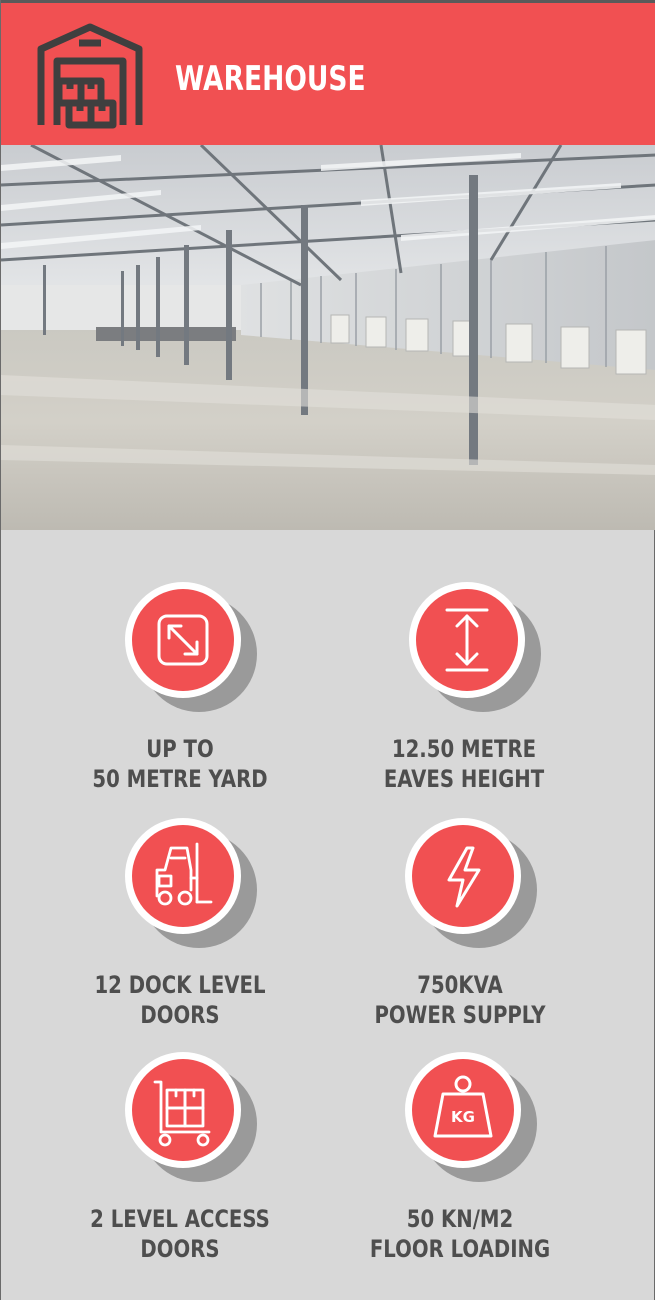  What do you see at coordinates (191, 883) in the screenshot?
I see `forklift-icon` at bounding box center [191, 883].